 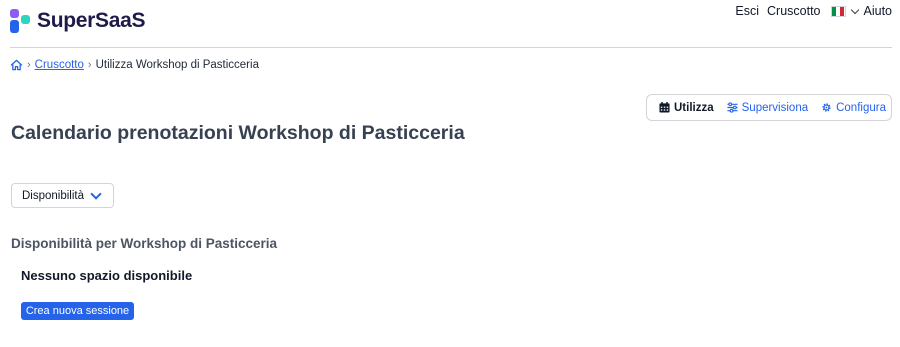 What do you see at coordinates (732, 107) in the screenshot?
I see `sliders-icon` at bounding box center [732, 107].